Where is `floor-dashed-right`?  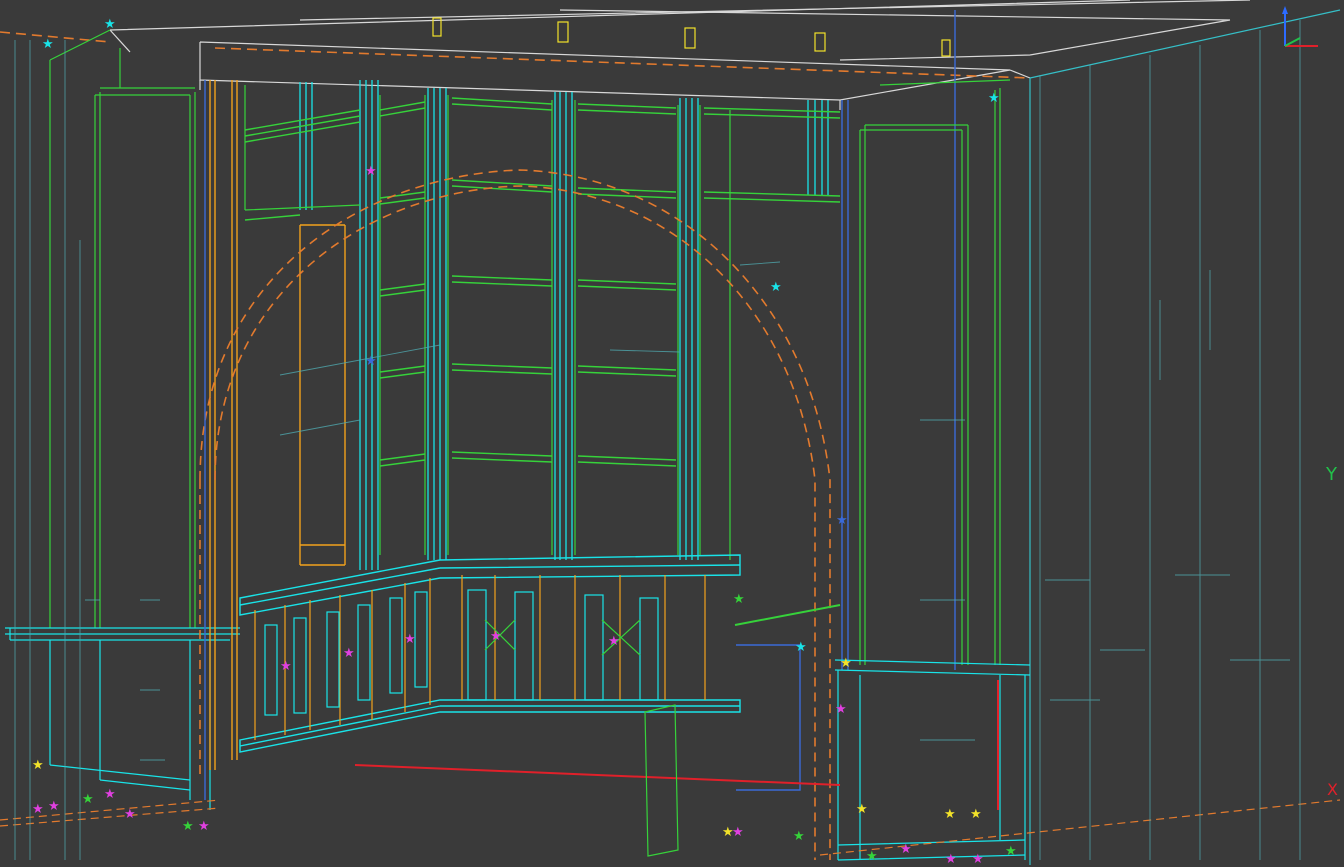
floor-dashed-right is located at coordinates (1080, 827).